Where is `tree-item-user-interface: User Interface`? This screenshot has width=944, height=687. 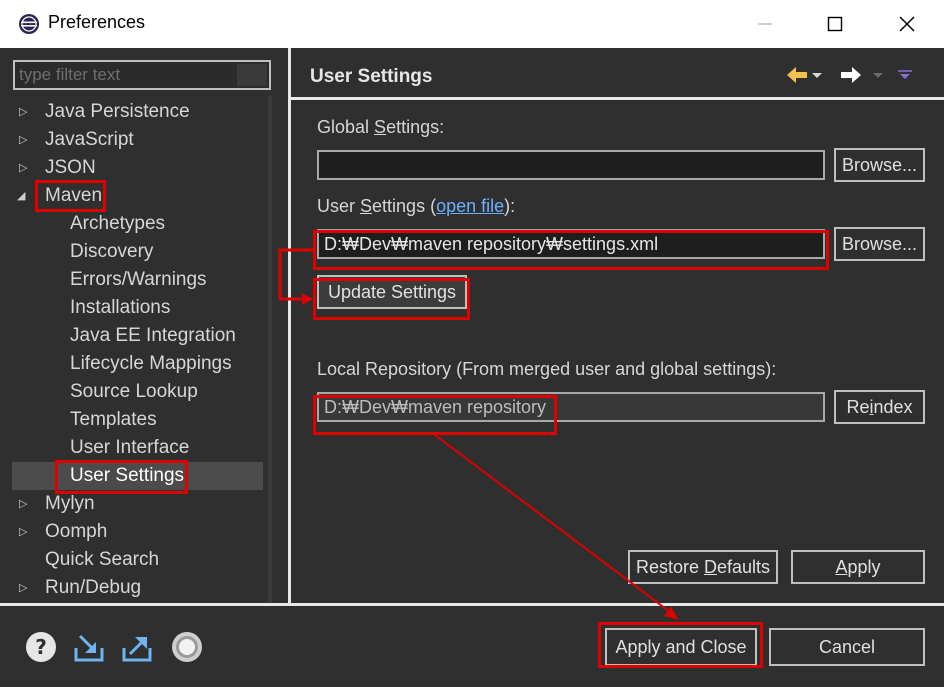
tree-item-user-interface: User Interface is located at coordinates (129, 448).